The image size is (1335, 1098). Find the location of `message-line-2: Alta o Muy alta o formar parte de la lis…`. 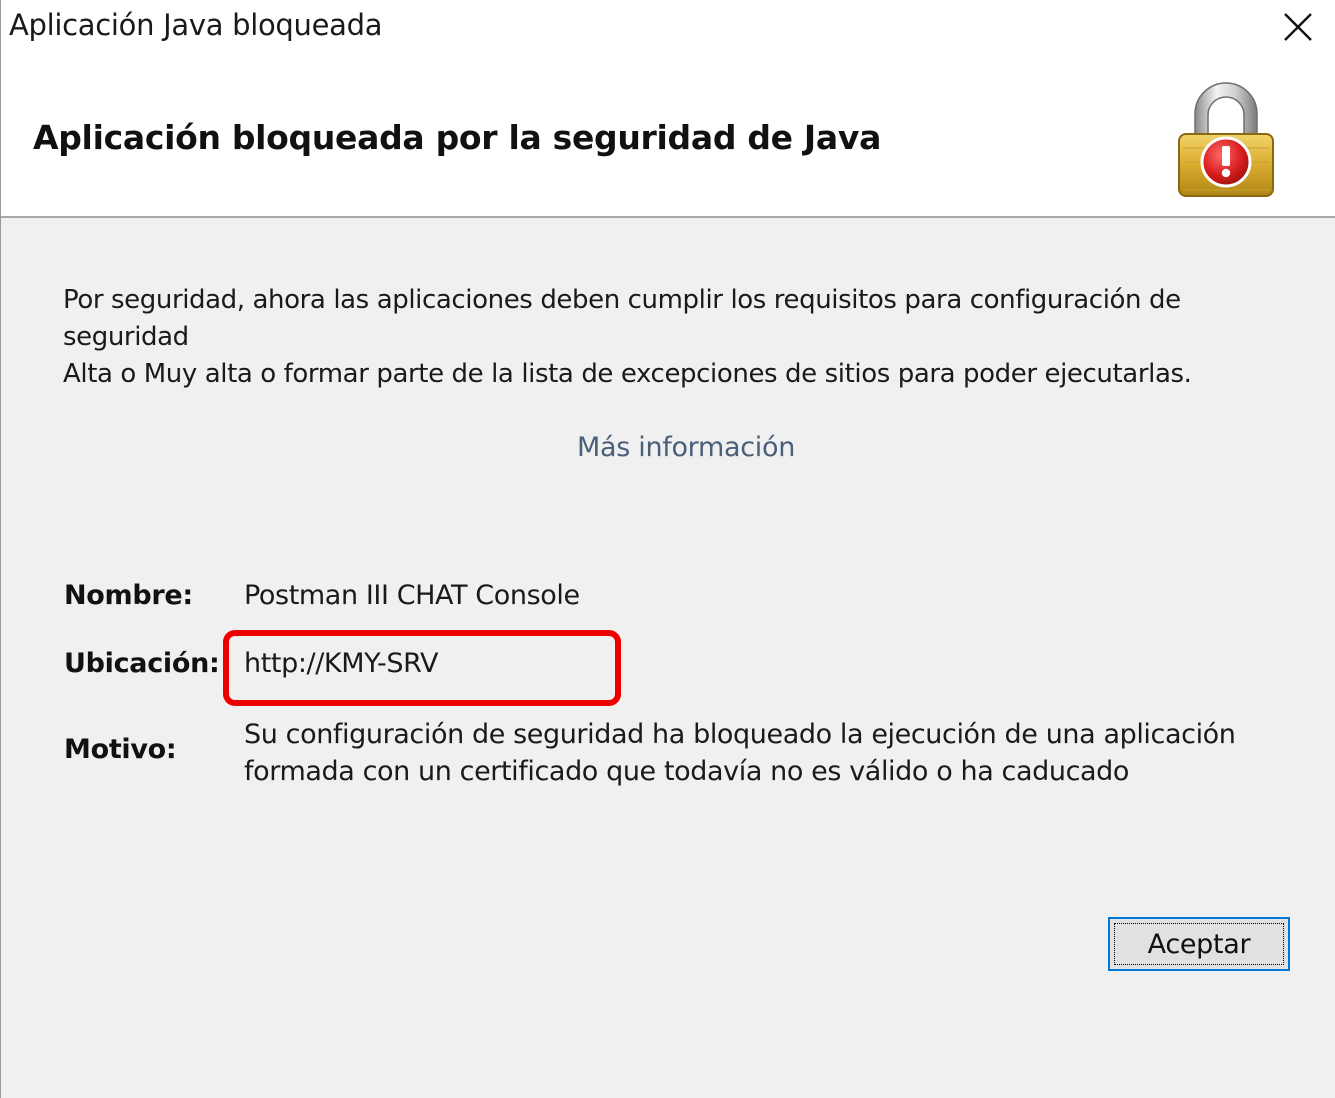

message-line-2: Alta o Muy alta o formar parte de la lis… is located at coordinates (627, 374).